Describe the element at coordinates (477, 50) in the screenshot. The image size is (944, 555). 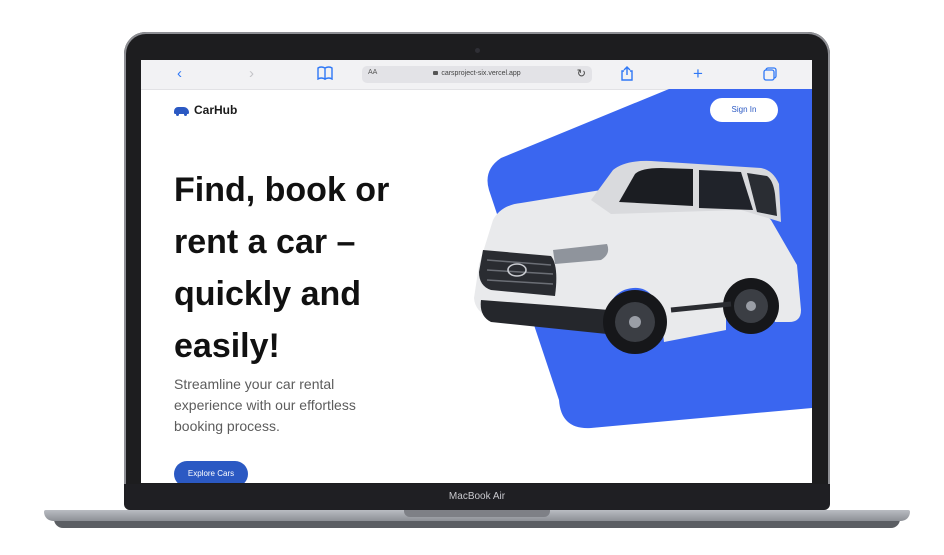
I see `camera` at that location.